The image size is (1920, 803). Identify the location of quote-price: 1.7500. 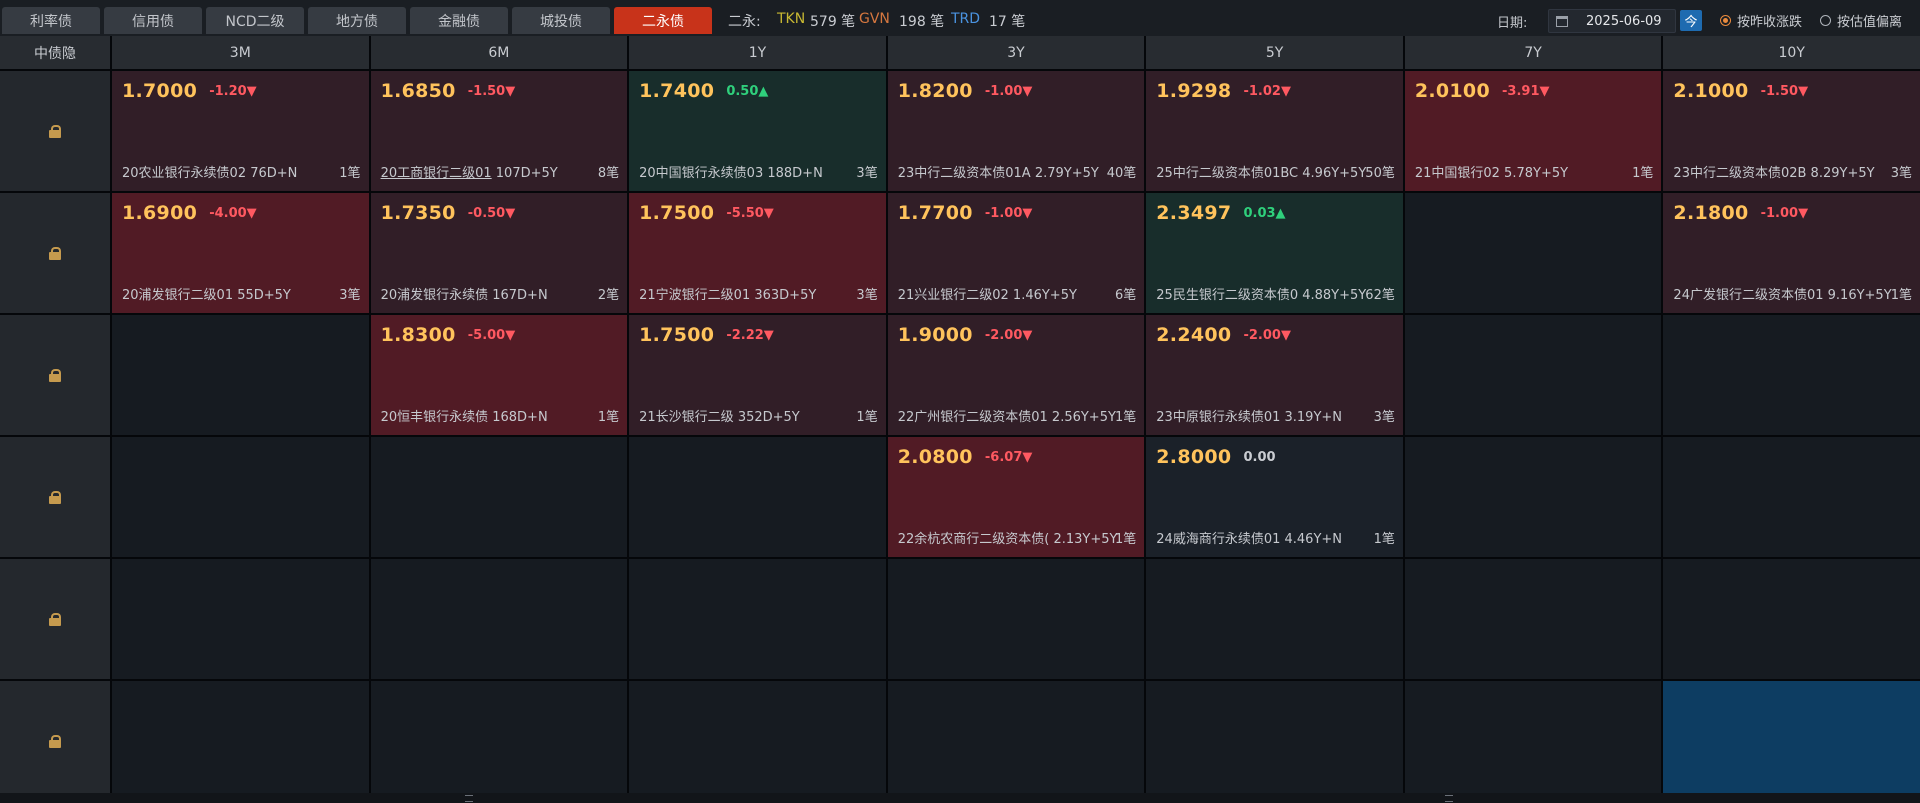
(677, 335).